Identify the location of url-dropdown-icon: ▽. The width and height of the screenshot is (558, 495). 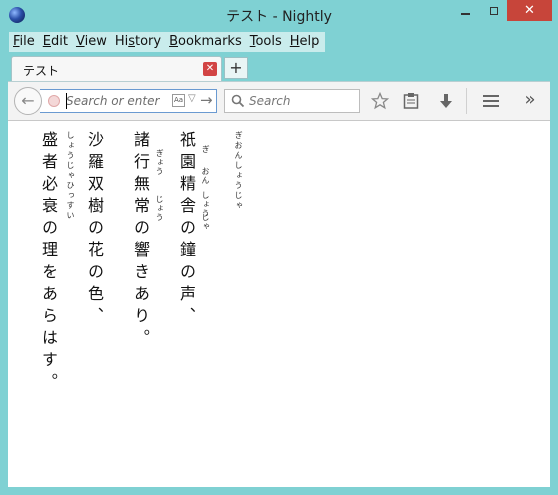
(192, 98).